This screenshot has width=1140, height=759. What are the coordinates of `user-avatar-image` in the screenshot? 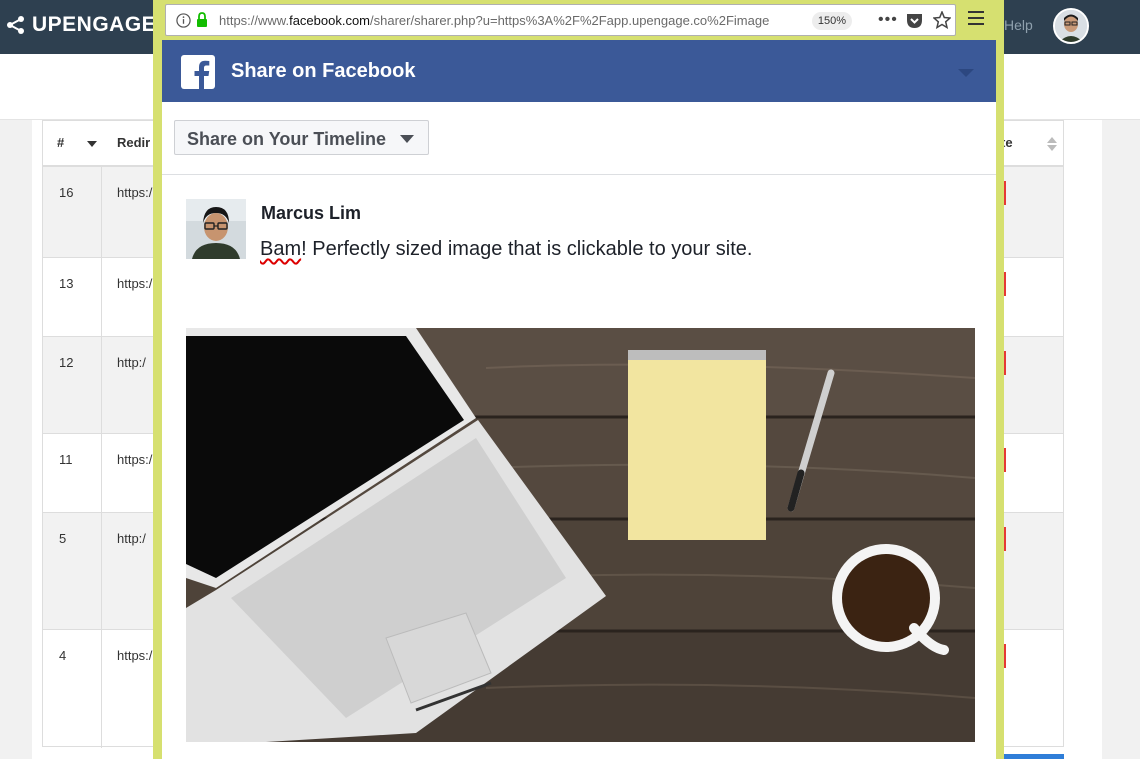 It's located at (1071, 26).